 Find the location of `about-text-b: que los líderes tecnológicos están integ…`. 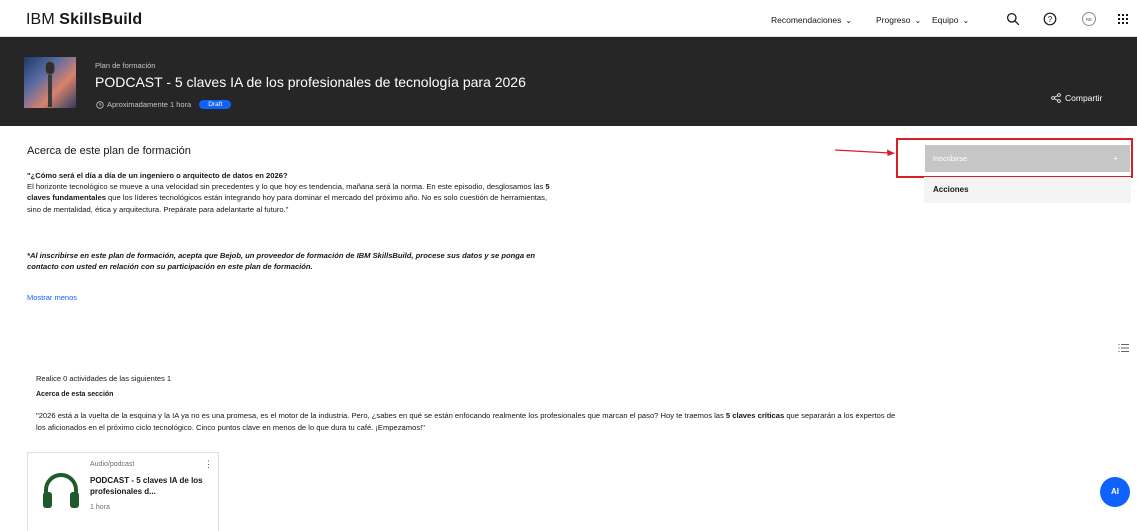

about-text-b: que los líderes tecnológicos están integ… is located at coordinates (287, 203).